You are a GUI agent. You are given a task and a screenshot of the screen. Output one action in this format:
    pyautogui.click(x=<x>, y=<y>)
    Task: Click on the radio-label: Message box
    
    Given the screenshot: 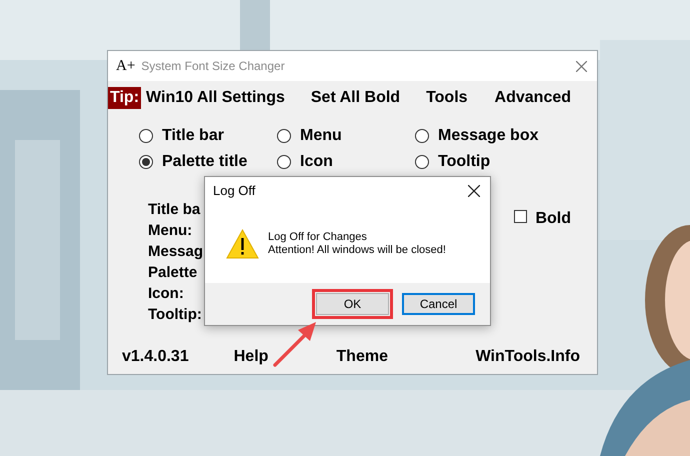 What is the action you would take?
    pyautogui.click(x=488, y=136)
    